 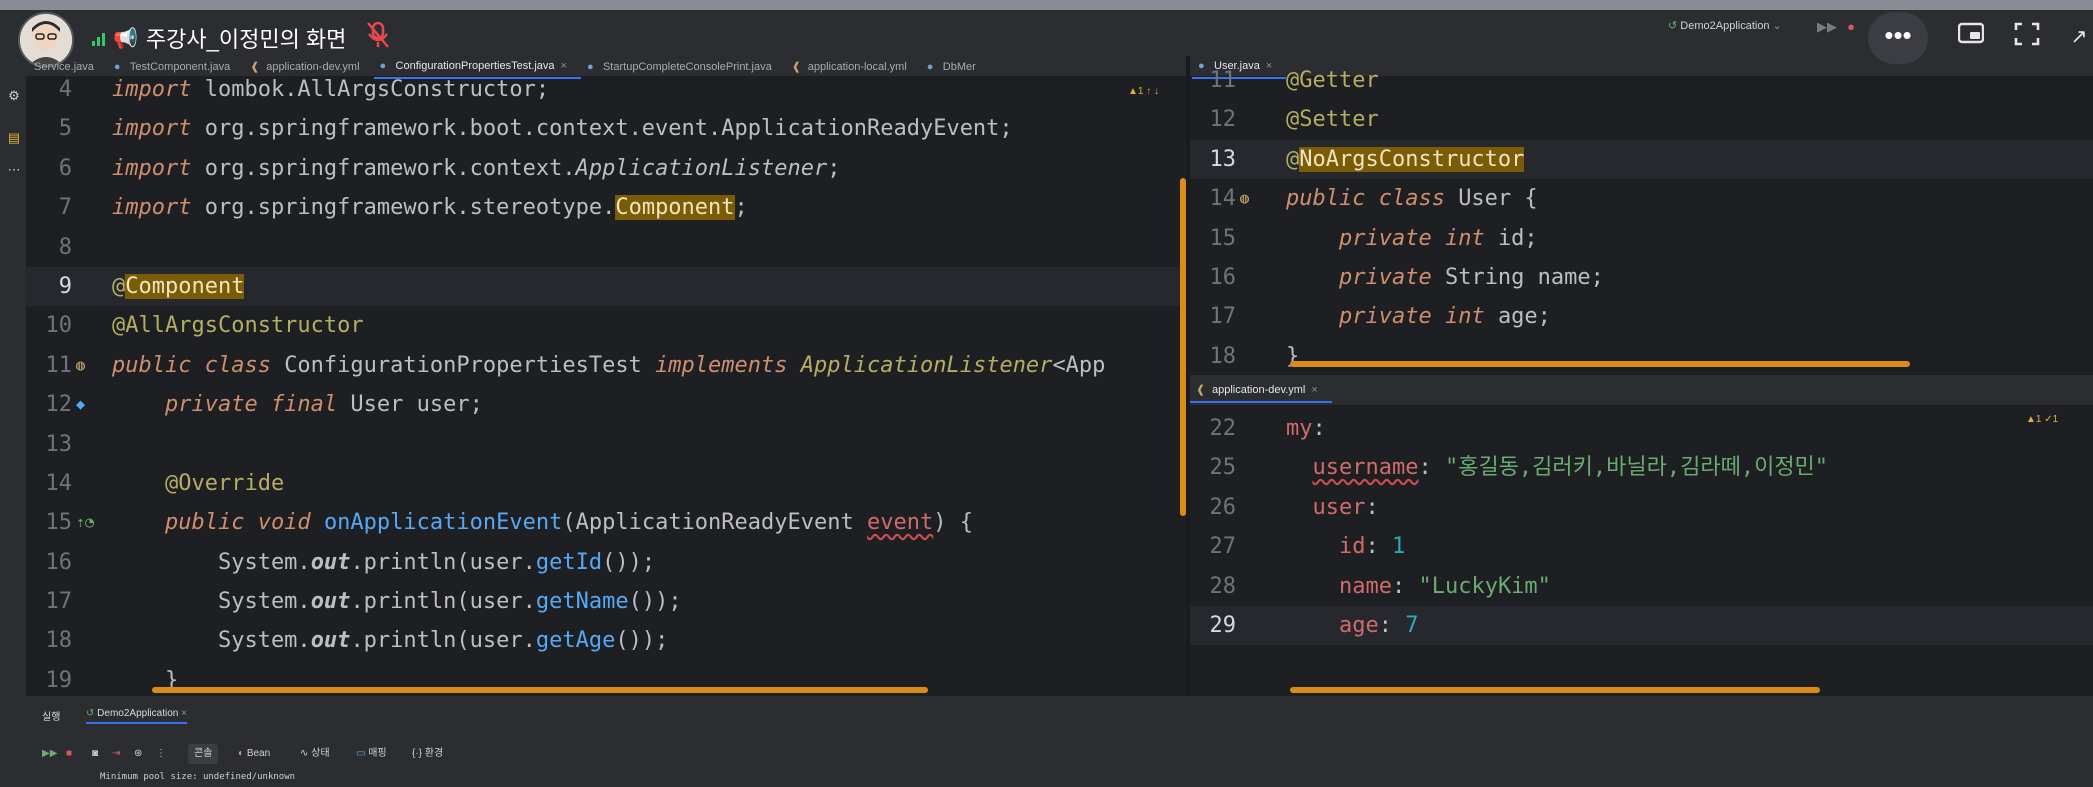 I want to click on tab-bean: ◐ Bean, so click(x=254, y=754).